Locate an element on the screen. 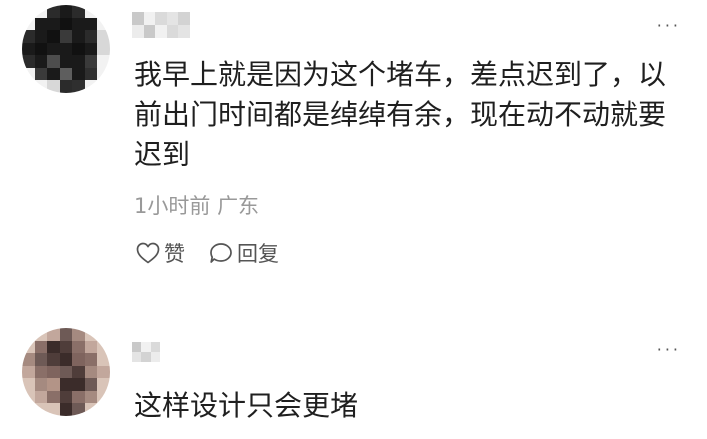 Image resolution: width=707 pixels, height=439 pixels. reply-button: 回复 is located at coordinates (244, 253).